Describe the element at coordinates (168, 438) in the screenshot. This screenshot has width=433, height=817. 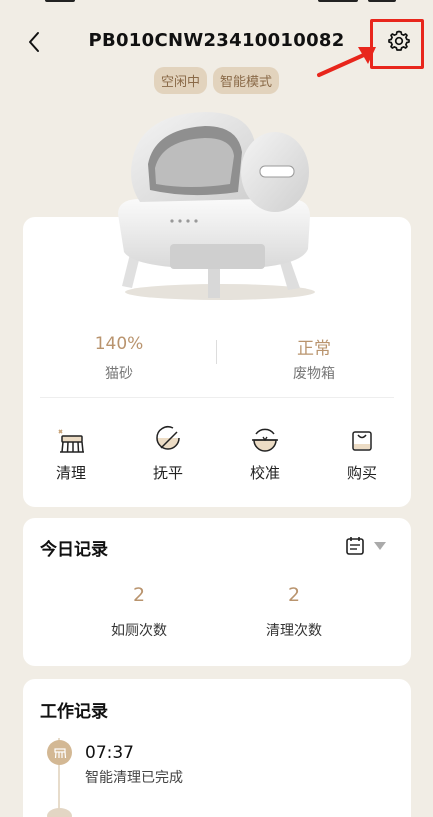
I see `level-icon` at that location.